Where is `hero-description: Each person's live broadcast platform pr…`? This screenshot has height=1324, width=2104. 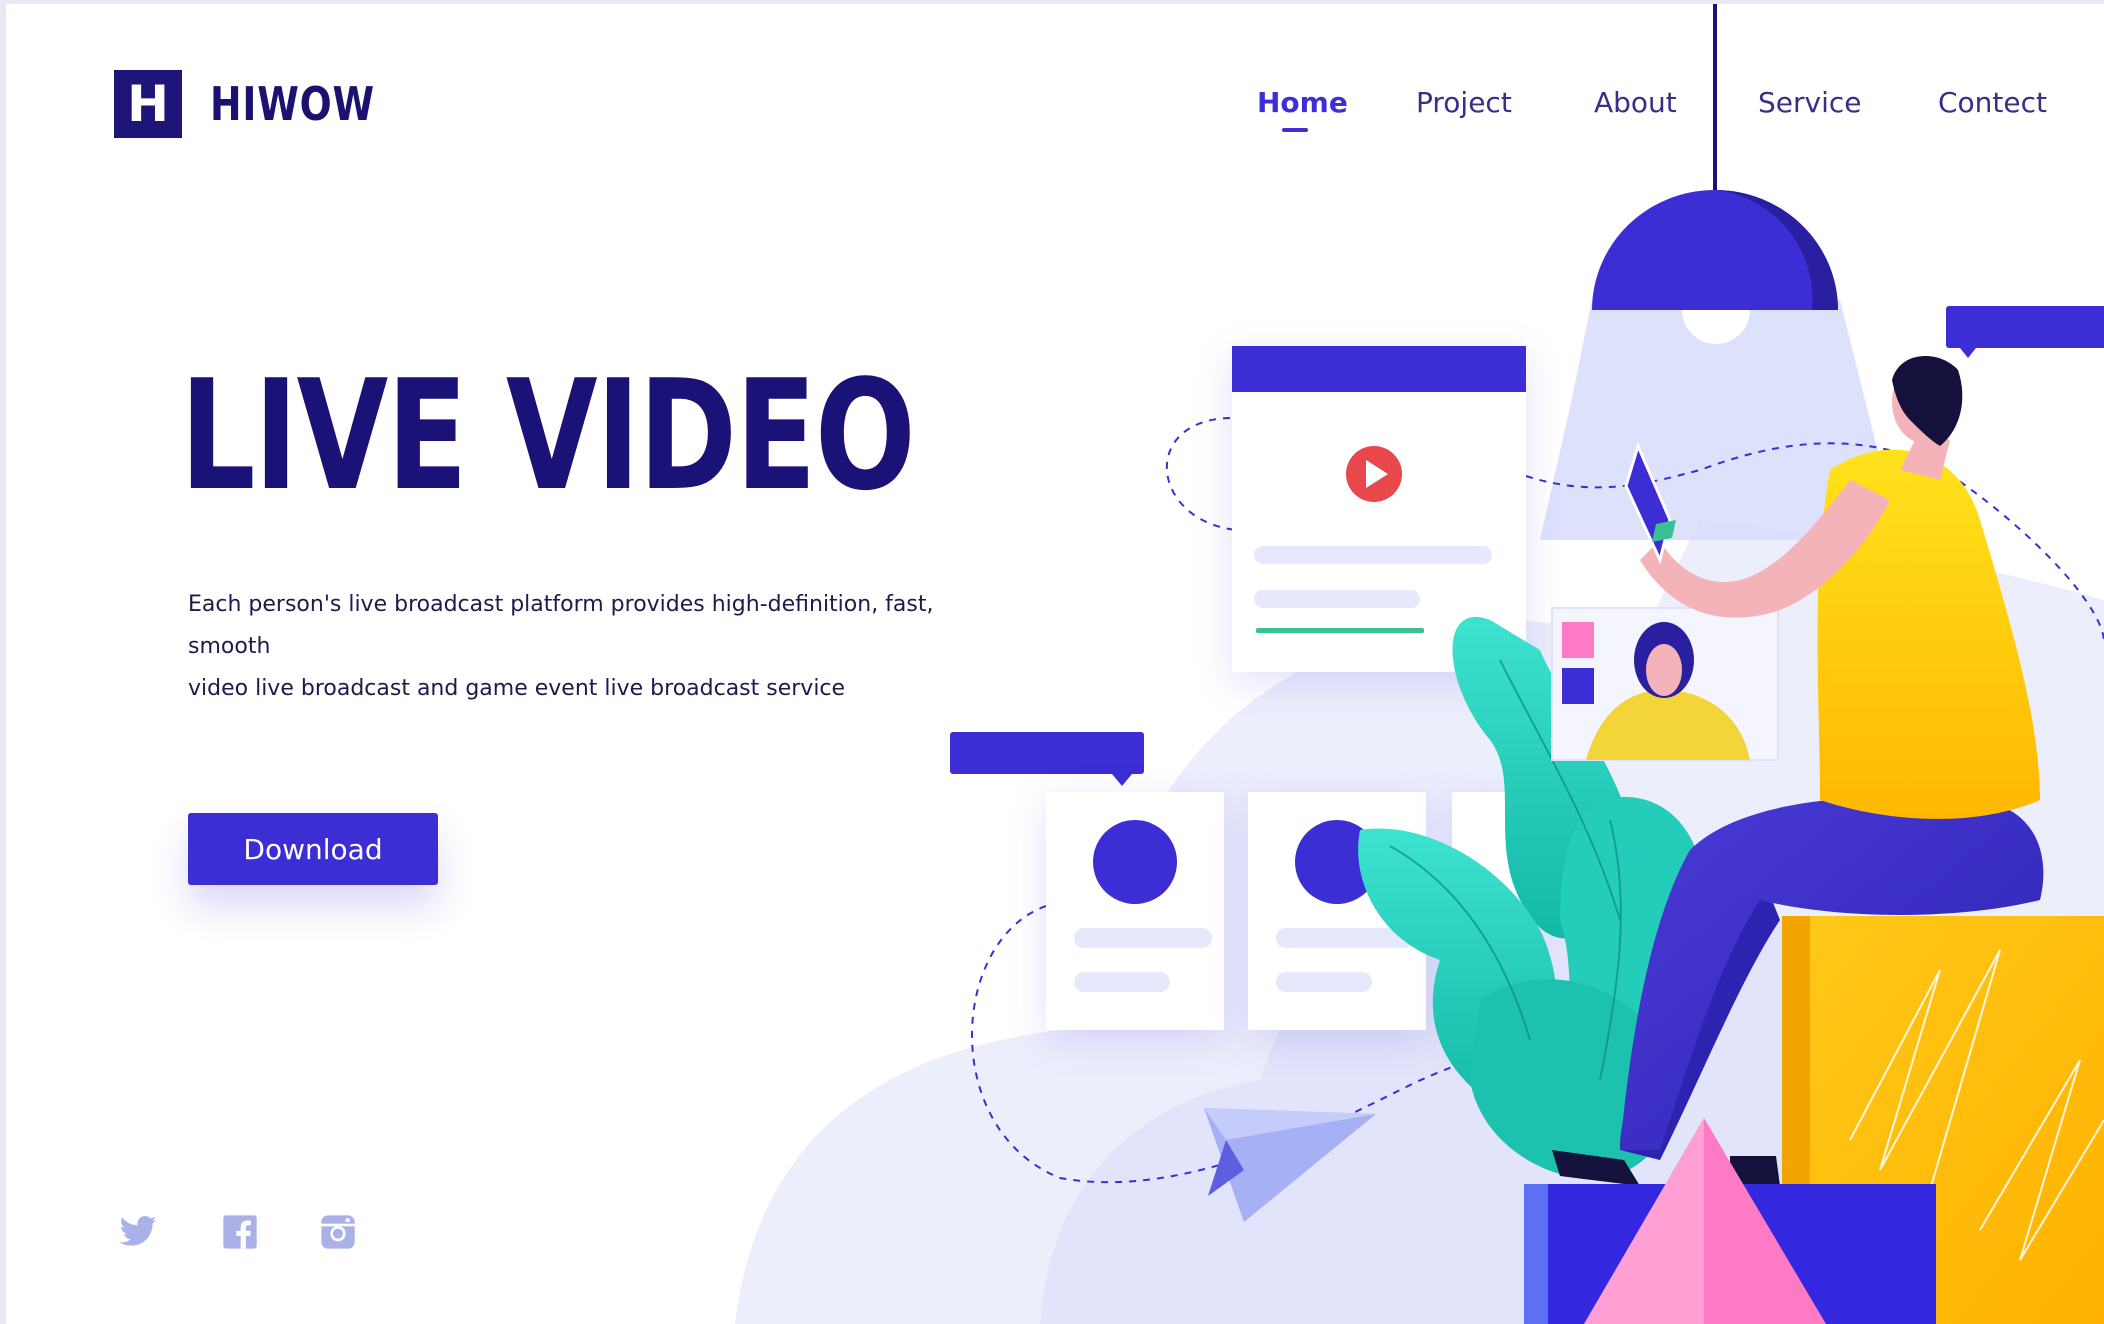 hero-description: Each person's live broadcast platform pr… is located at coordinates (598, 647).